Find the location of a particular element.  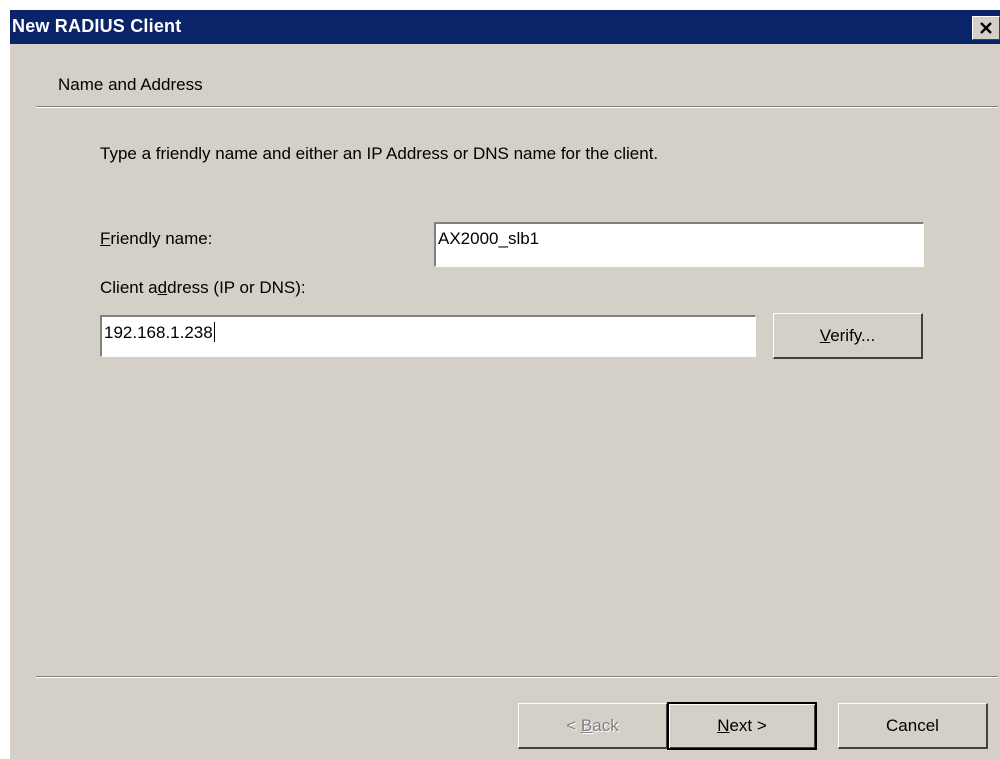

friendly-name-value: AX2000_slb1 is located at coordinates (489, 238).